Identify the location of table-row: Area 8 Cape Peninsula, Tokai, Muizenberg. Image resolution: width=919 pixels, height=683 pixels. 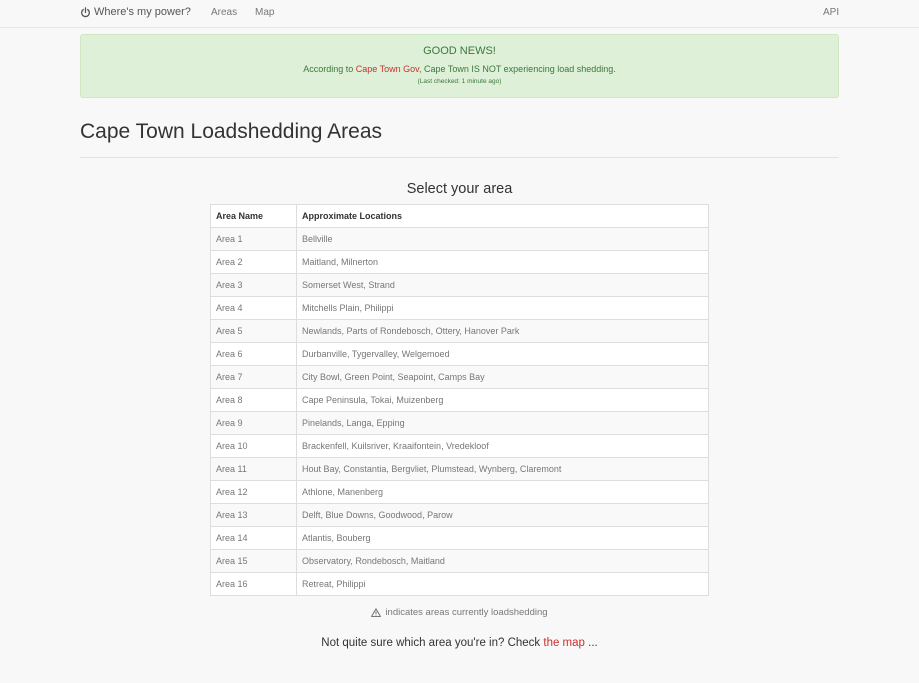
(459, 400).